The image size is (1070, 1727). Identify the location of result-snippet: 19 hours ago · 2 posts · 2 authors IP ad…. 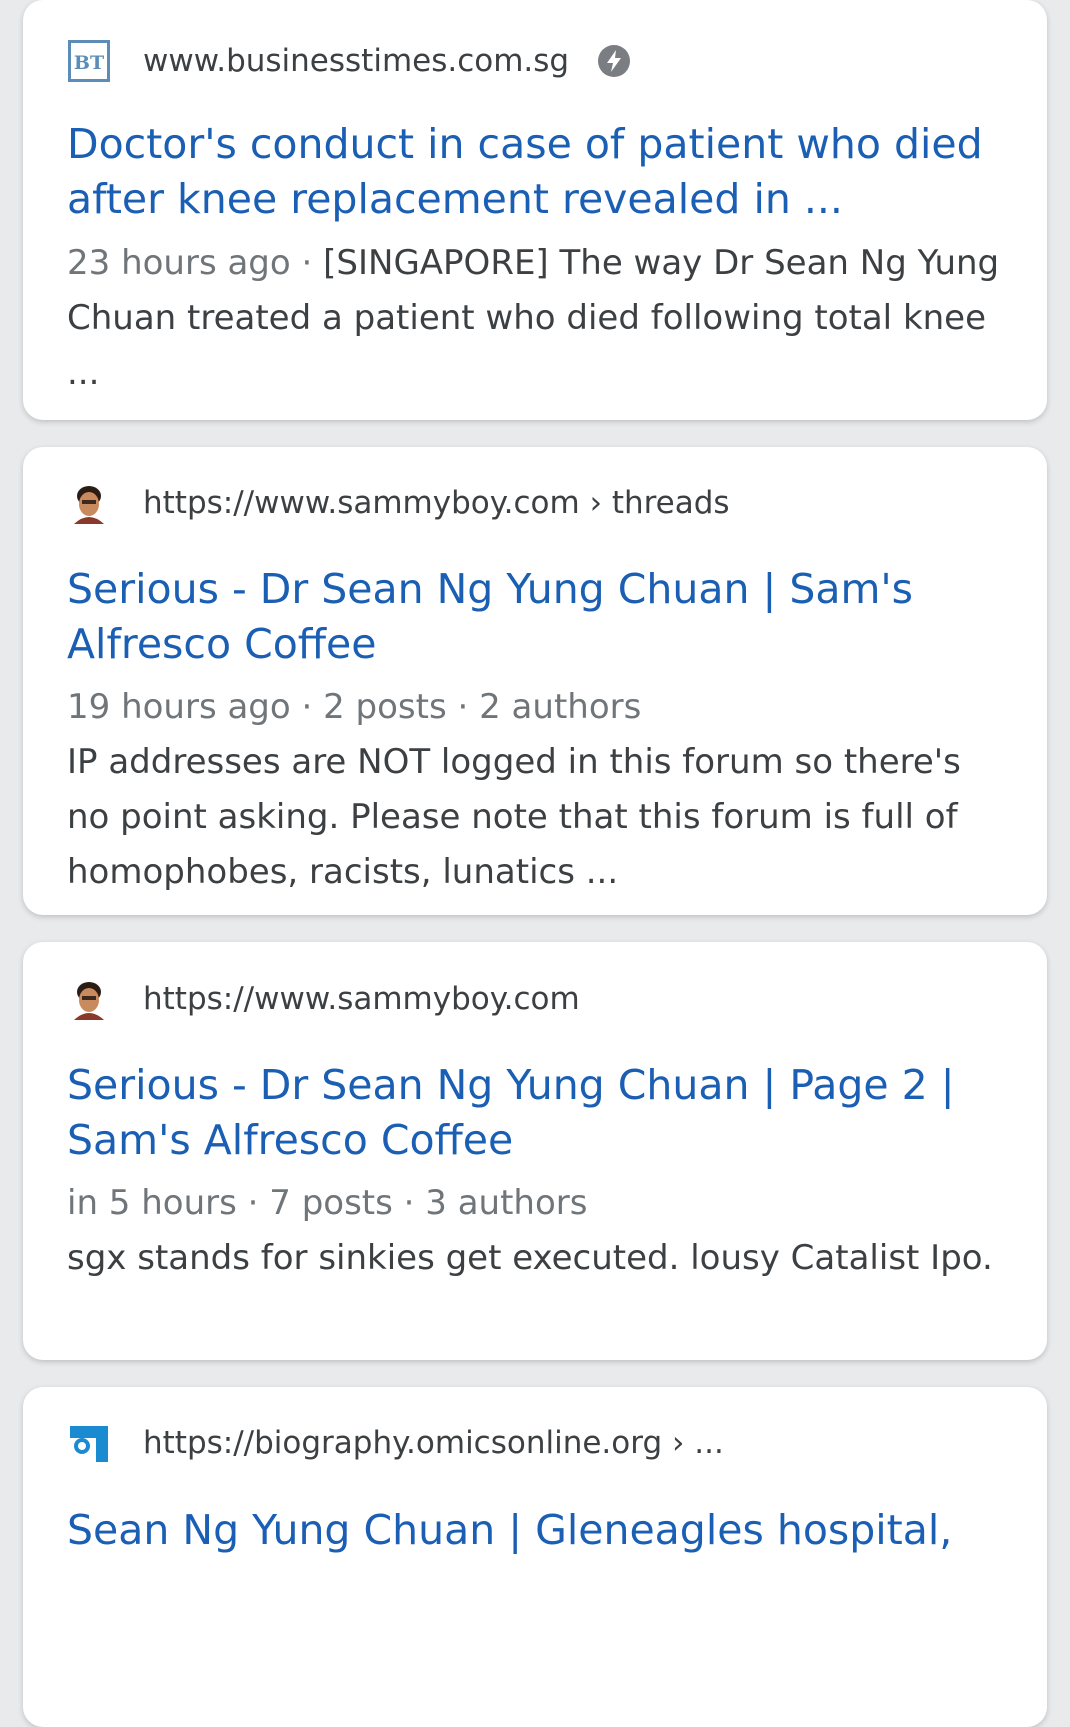
(537, 790).